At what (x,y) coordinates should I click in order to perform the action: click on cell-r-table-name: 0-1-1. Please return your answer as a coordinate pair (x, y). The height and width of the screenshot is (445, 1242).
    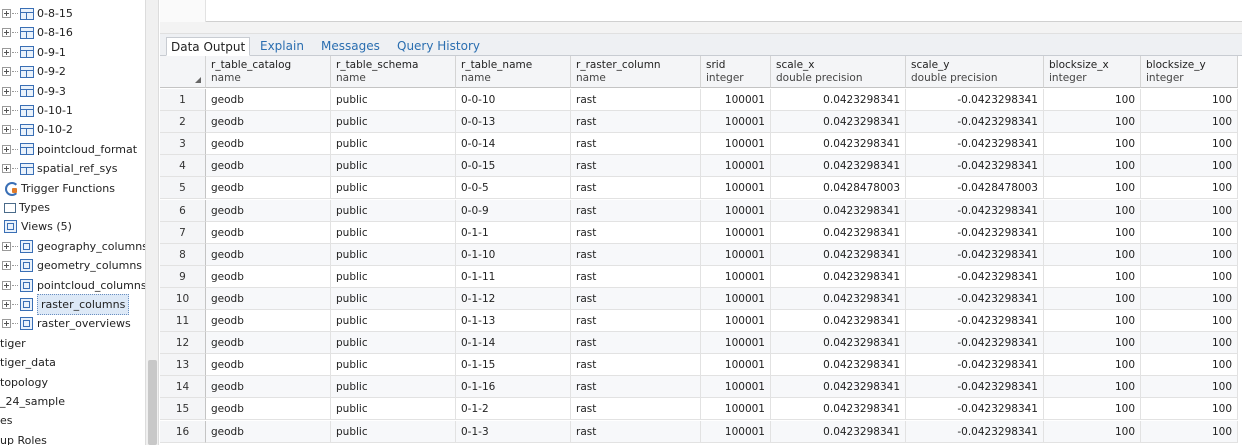
    Looking at the image, I should click on (513, 232).